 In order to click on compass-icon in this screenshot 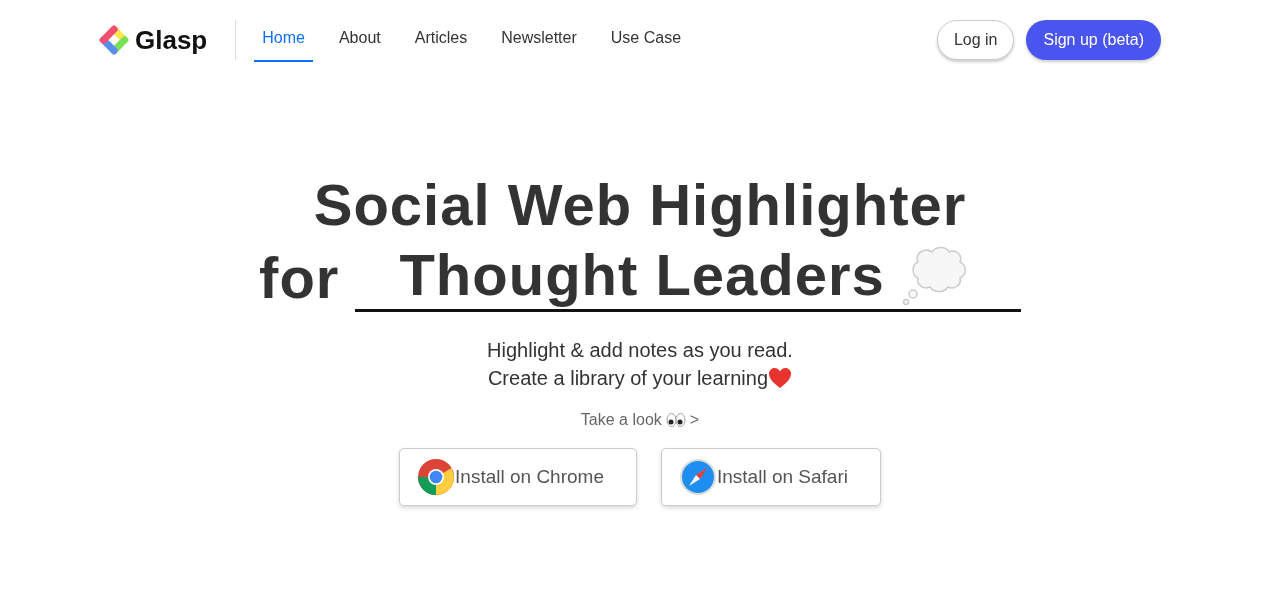, I will do `click(697, 477)`.